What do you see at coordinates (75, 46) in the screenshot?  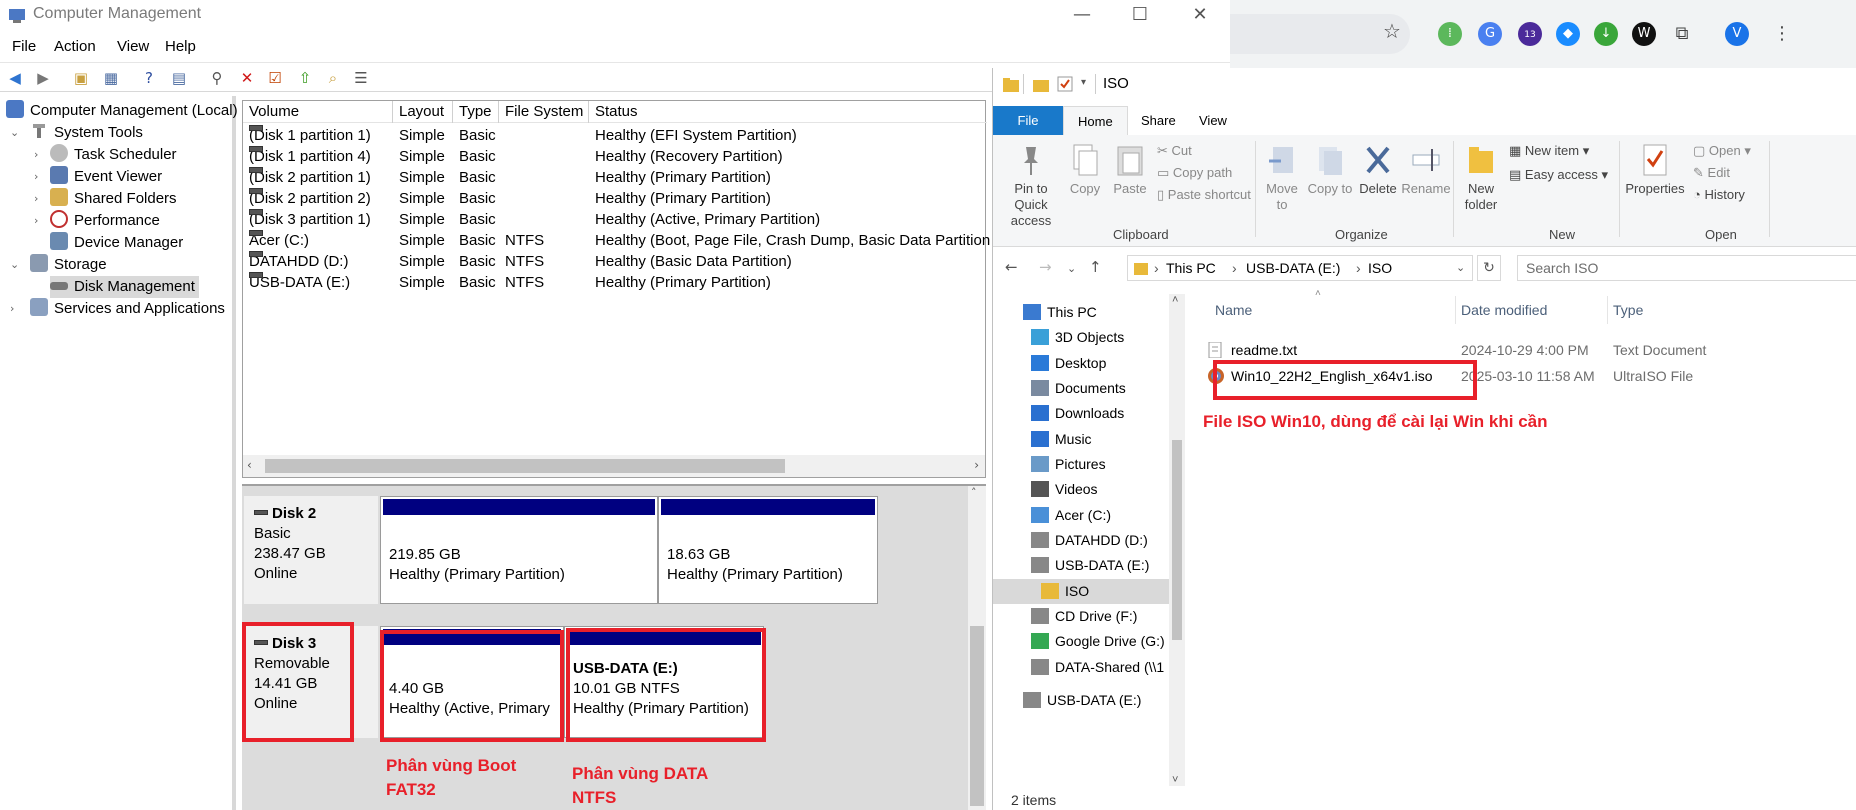 I see `menu-action: Action` at bounding box center [75, 46].